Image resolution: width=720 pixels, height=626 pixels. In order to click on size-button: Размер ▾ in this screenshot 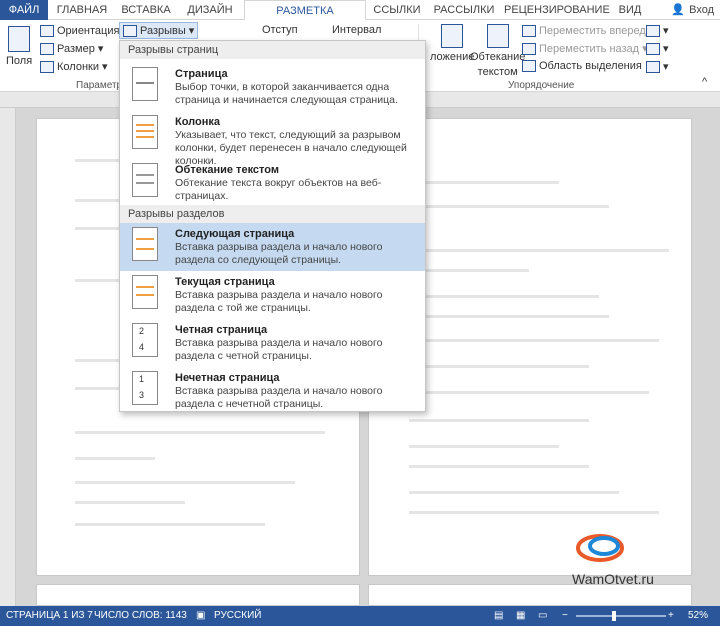, I will do `click(71, 48)`.